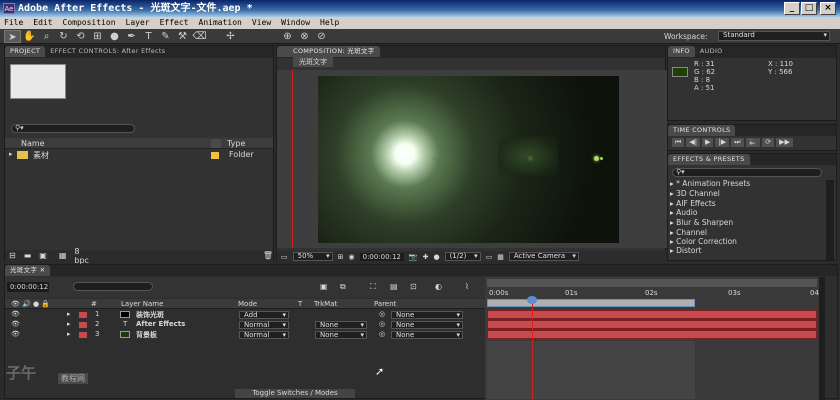 Image resolution: width=840 pixels, height=400 pixels. I want to click on column-mode: Mode, so click(247, 304).